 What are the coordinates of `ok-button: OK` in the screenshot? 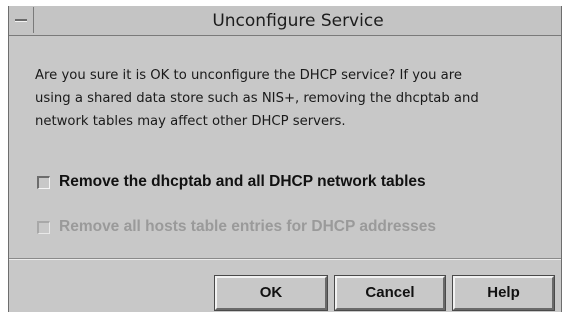 It's located at (271, 293).